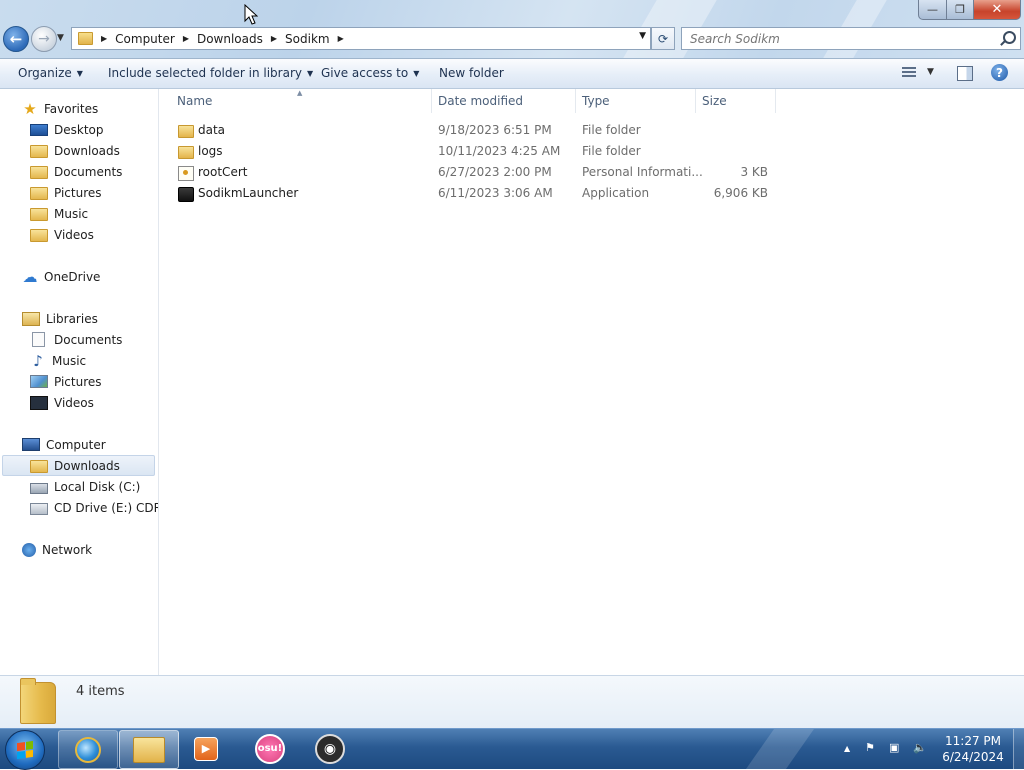 The height and width of the screenshot is (770, 1024). What do you see at coordinates (94, 507) in the screenshot?
I see `nav-cd-drive: CD Drive (E:) CDROM` at bounding box center [94, 507].